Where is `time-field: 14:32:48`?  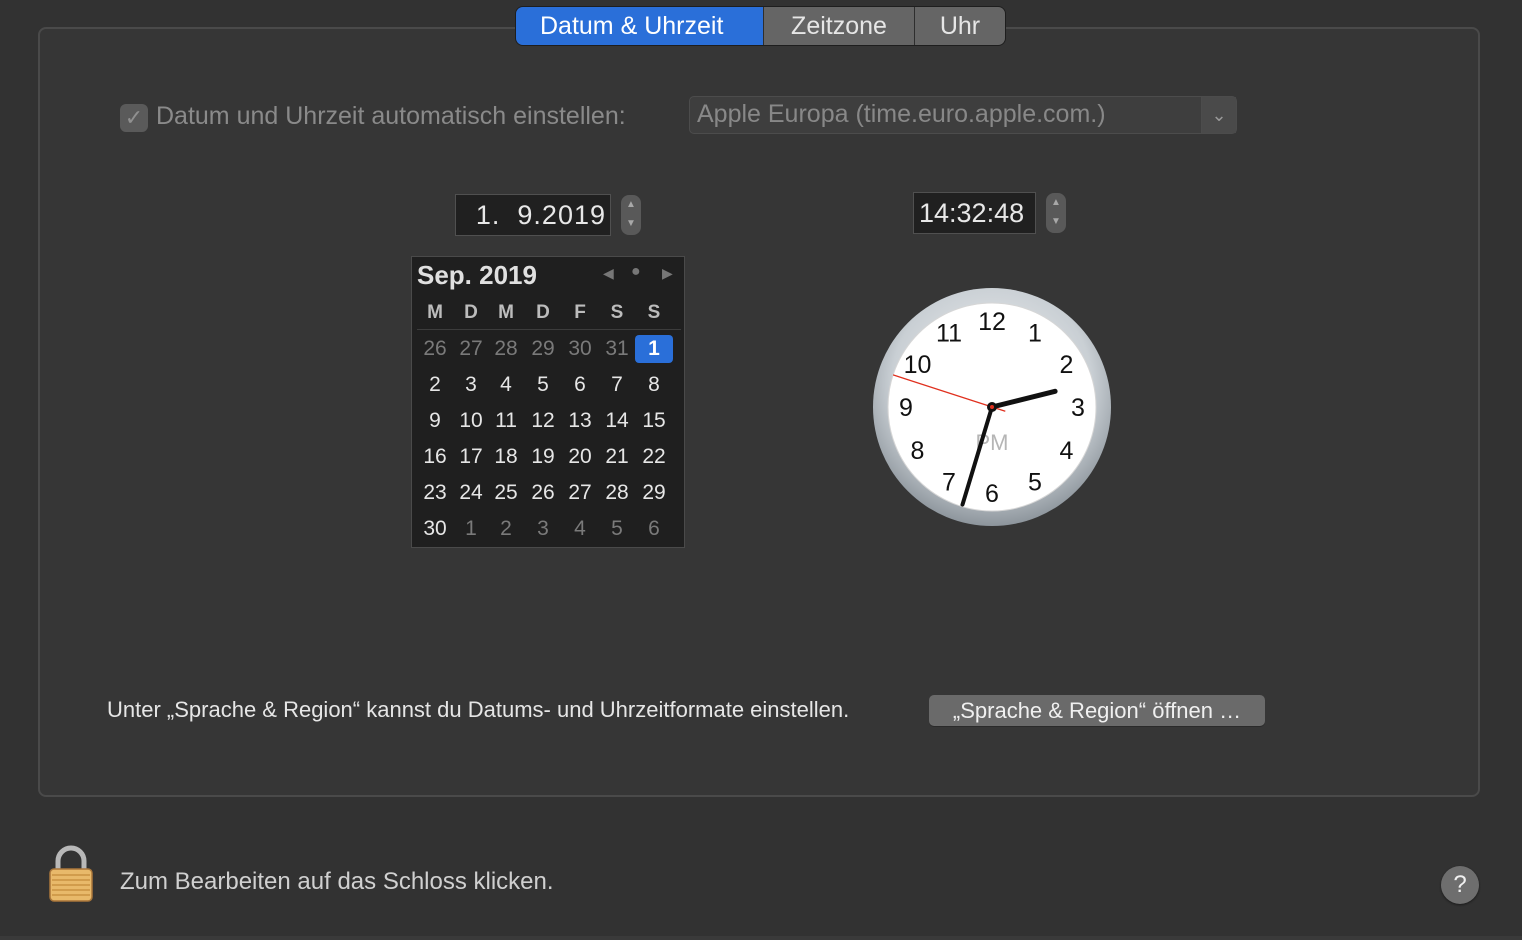
time-field: 14:32:48 is located at coordinates (974, 213).